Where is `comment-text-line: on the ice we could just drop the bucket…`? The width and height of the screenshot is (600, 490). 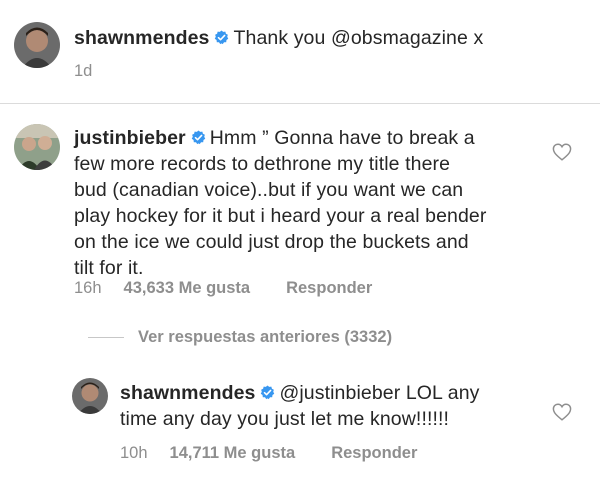 comment-text-line: on the ice we could just drop the bucket… is located at coordinates (271, 242).